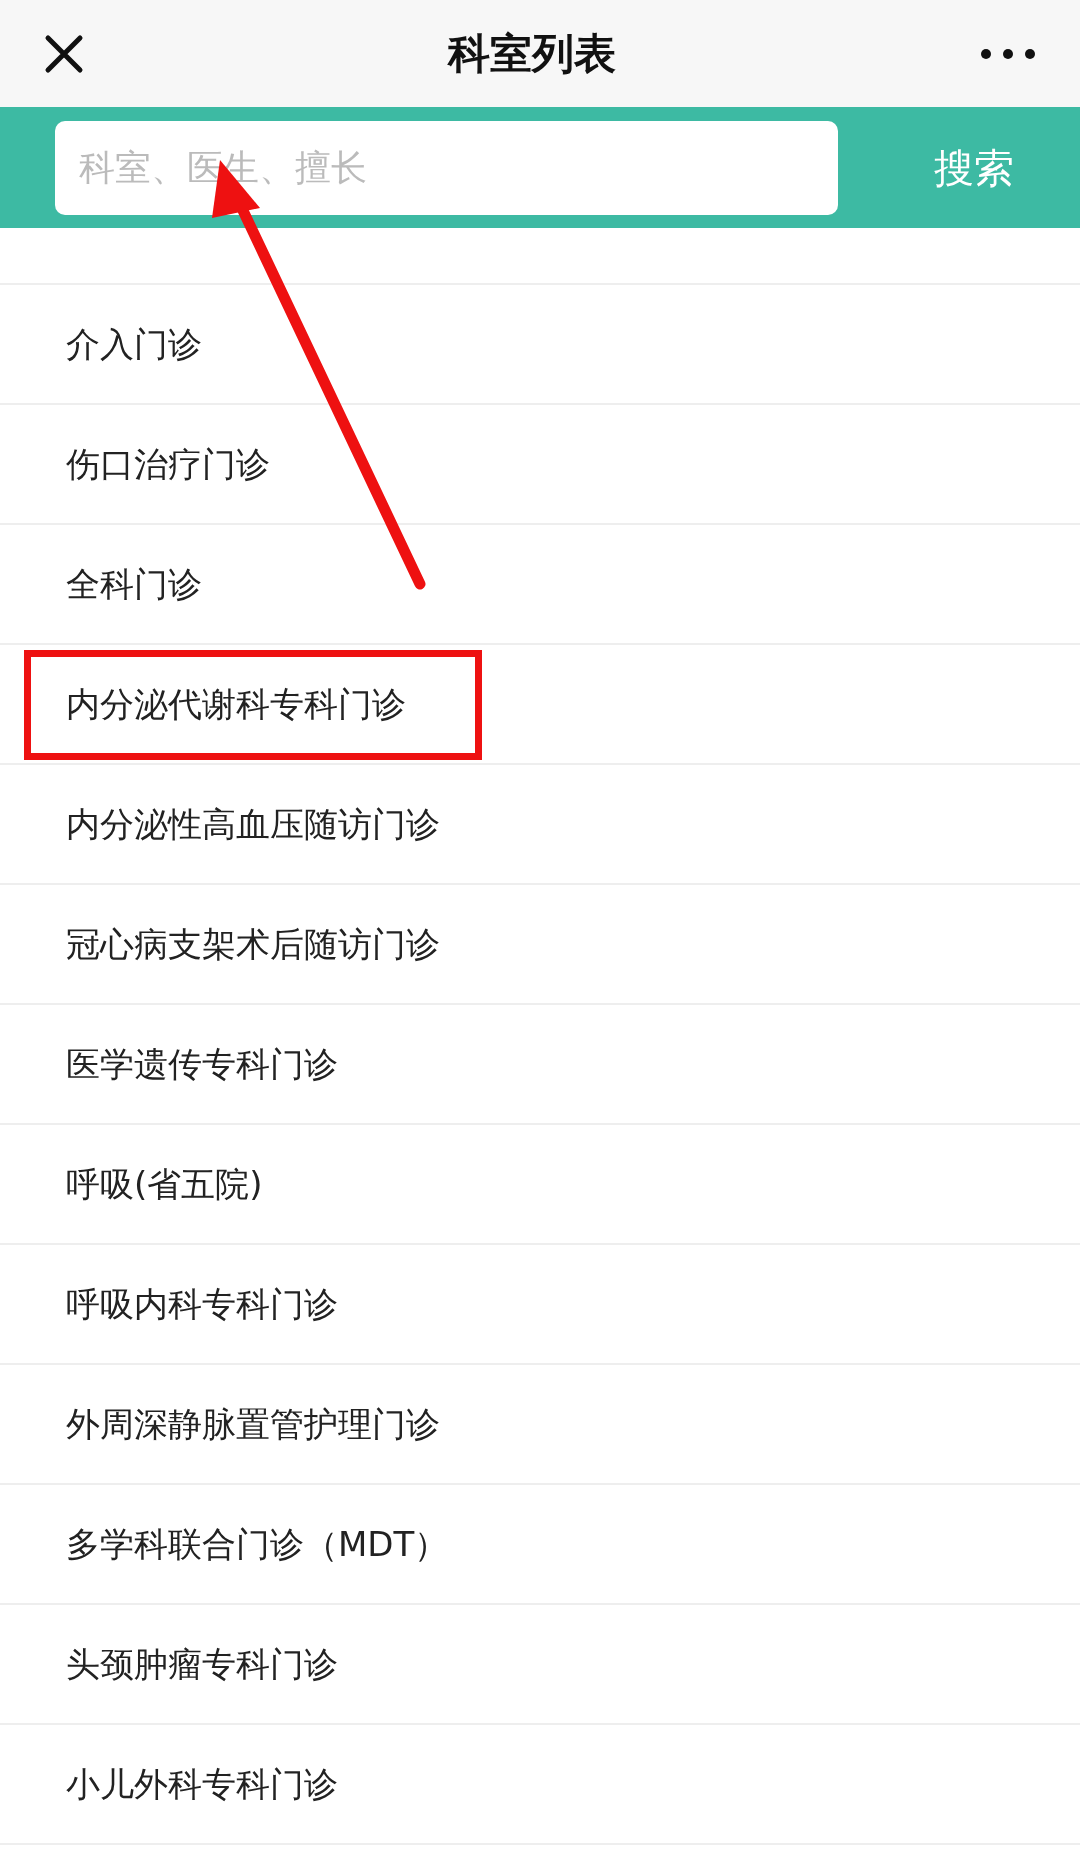  I want to click on department-item: 头颈肿瘤专科门诊, so click(202, 1664).